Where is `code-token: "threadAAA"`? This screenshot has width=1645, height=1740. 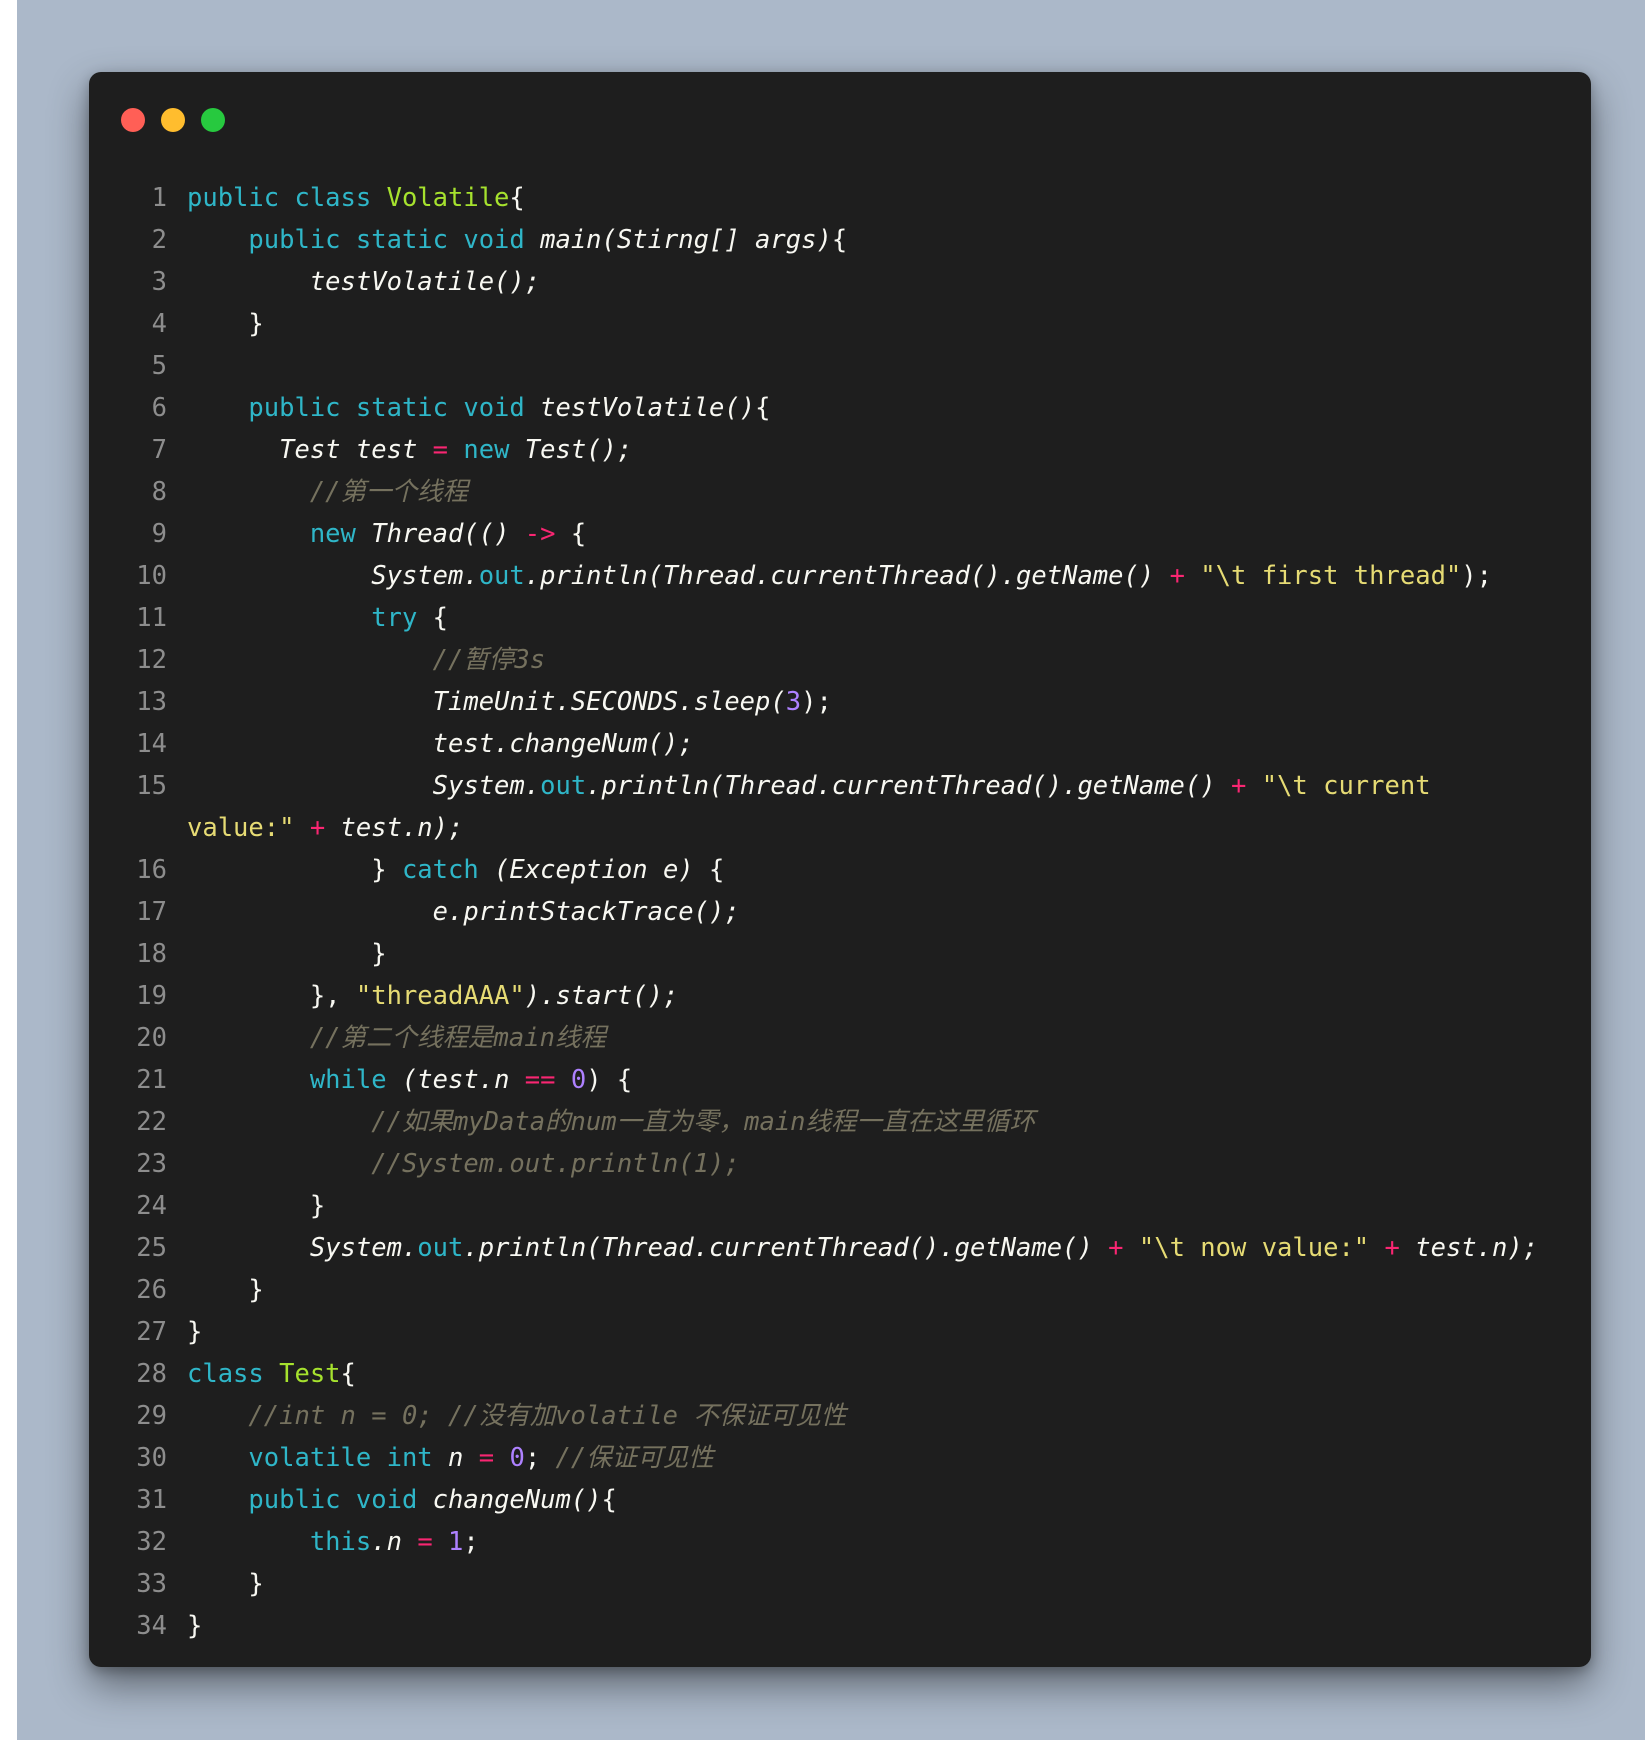
code-token: "threadAAA" is located at coordinates (440, 996).